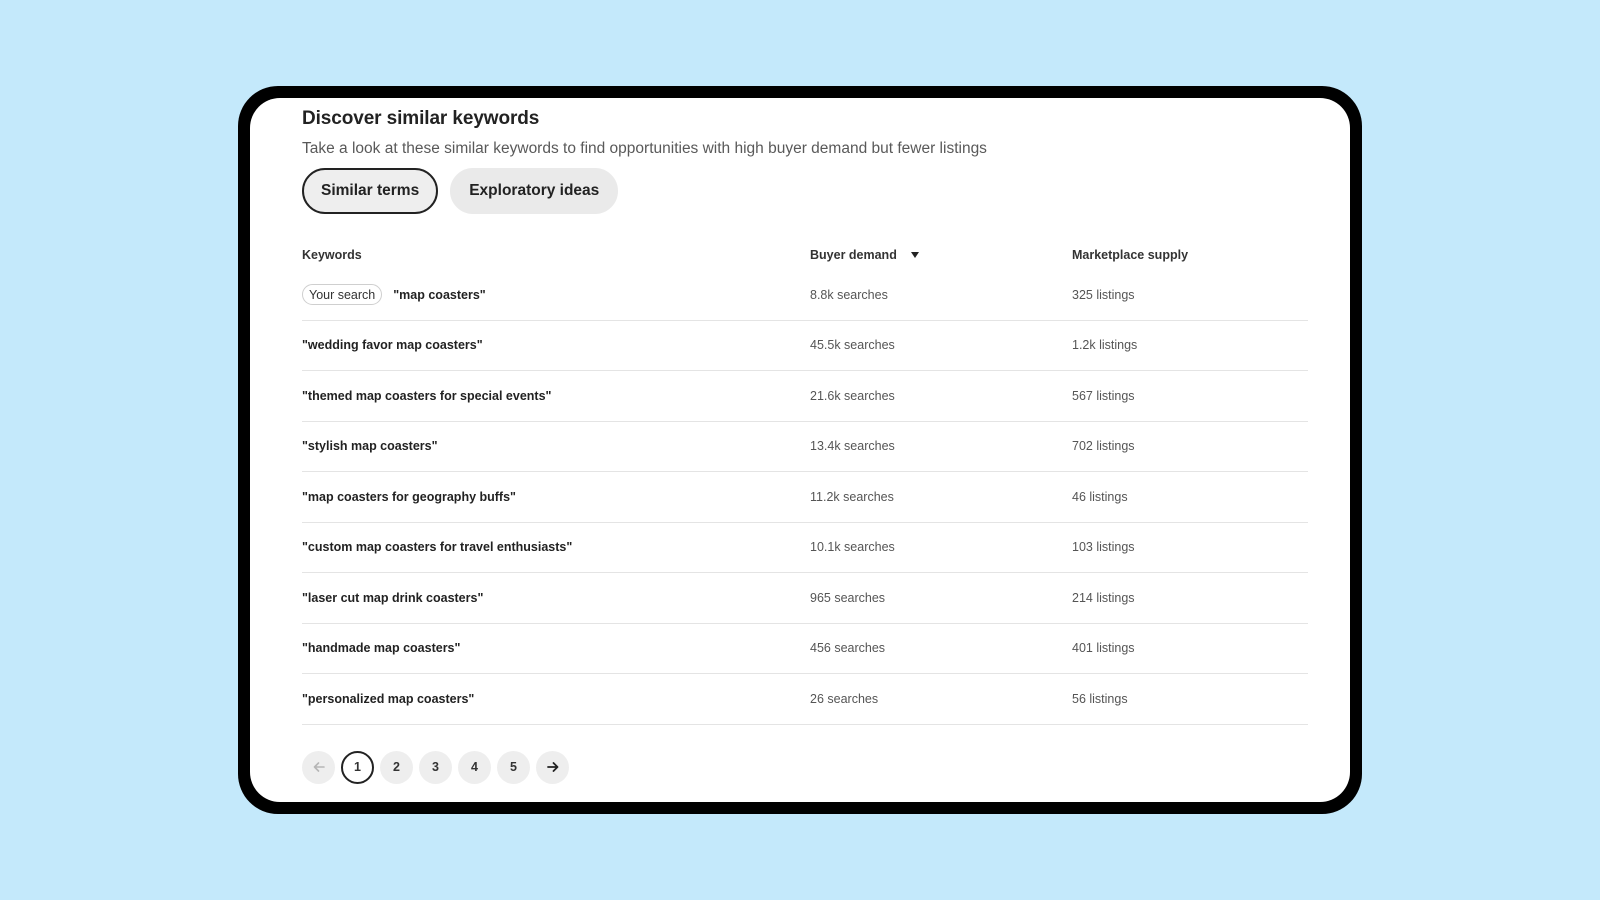 This screenshot has height=900, width=1600. What do you see at coordinates (1103, 395) in the screenshot?
I see `supply-cell: 567 listings` at bounding box center [1103, 395].